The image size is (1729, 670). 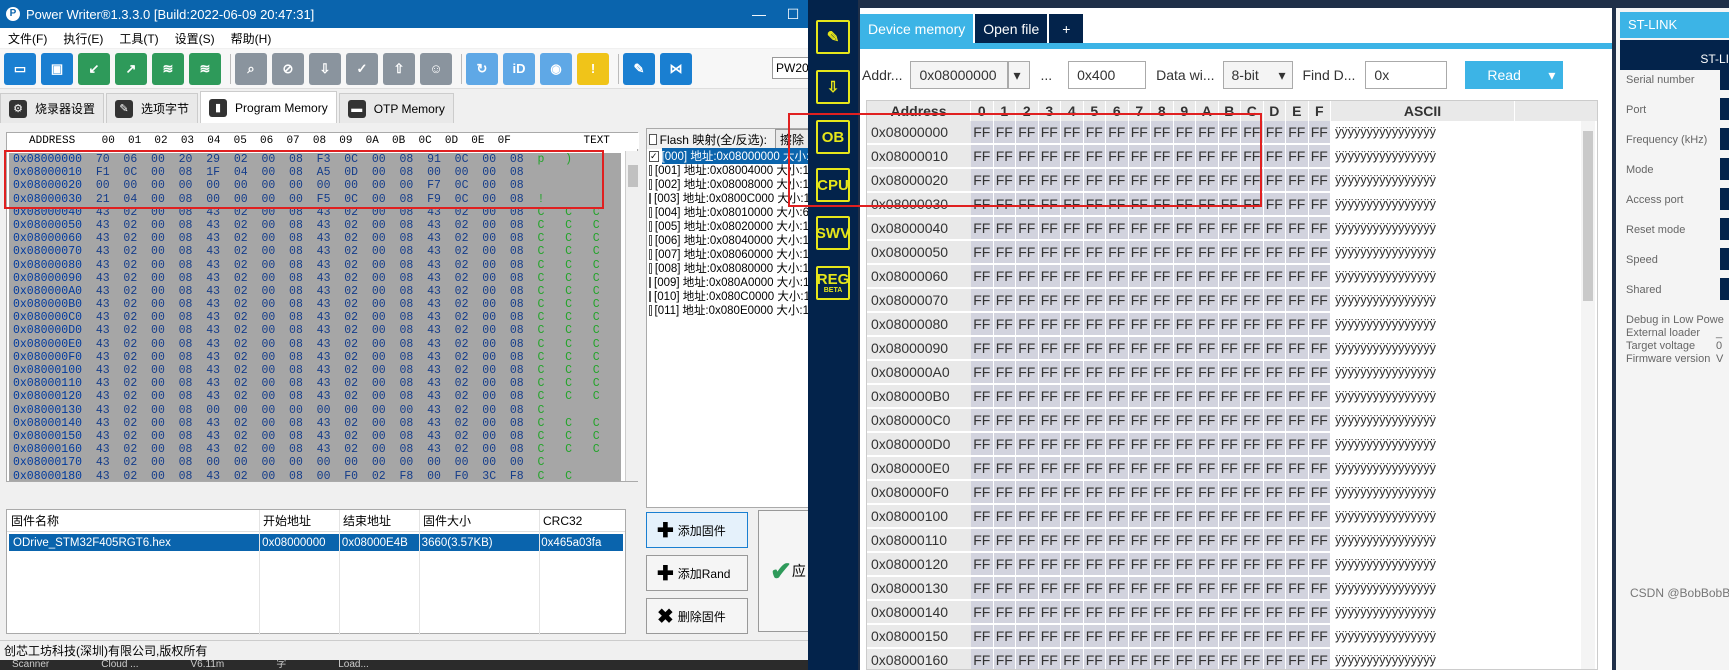 I want to click on flash-item: [007] 地址:0x08060000 大小:1, so click(x=728, y=254).